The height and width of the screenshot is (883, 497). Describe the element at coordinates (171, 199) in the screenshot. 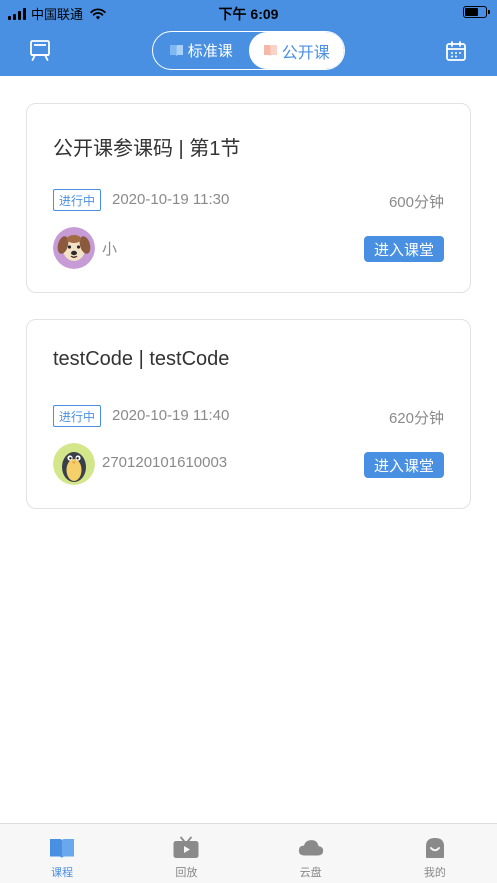

I see `course-datetime: 2020-10-19 11:30` at that location.